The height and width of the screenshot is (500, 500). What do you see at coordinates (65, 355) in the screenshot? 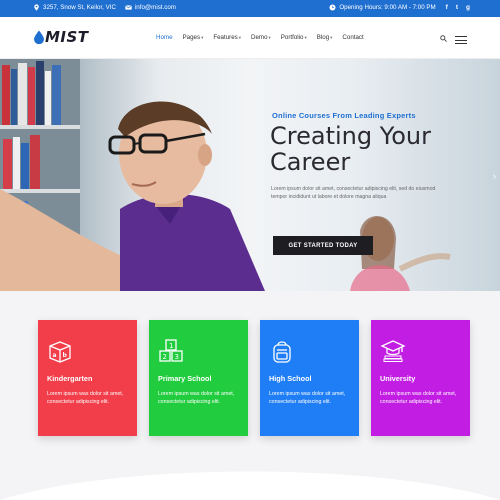
I see `svg-text: b` at bounding box center [65, 355].